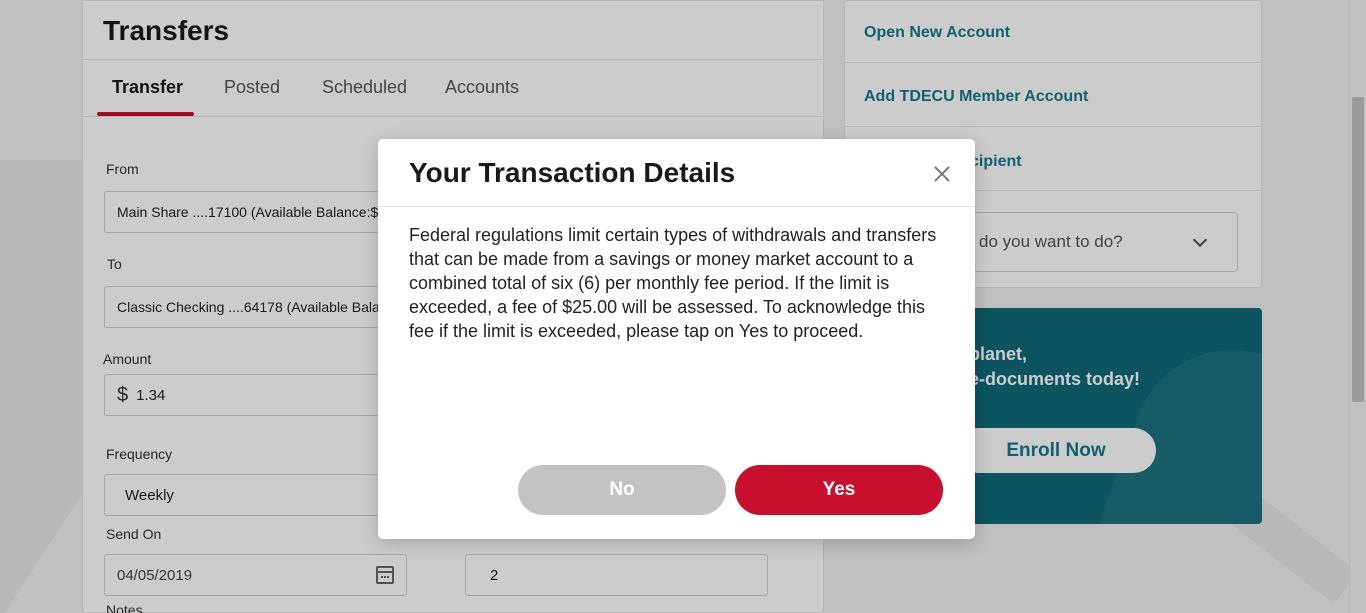 This screenshot has height=613, width=1366. What do you see at coordinates (572, 172) in the screenshot?
I see `modal-title: Your Transaction Details` at bounding box center [572, 172].